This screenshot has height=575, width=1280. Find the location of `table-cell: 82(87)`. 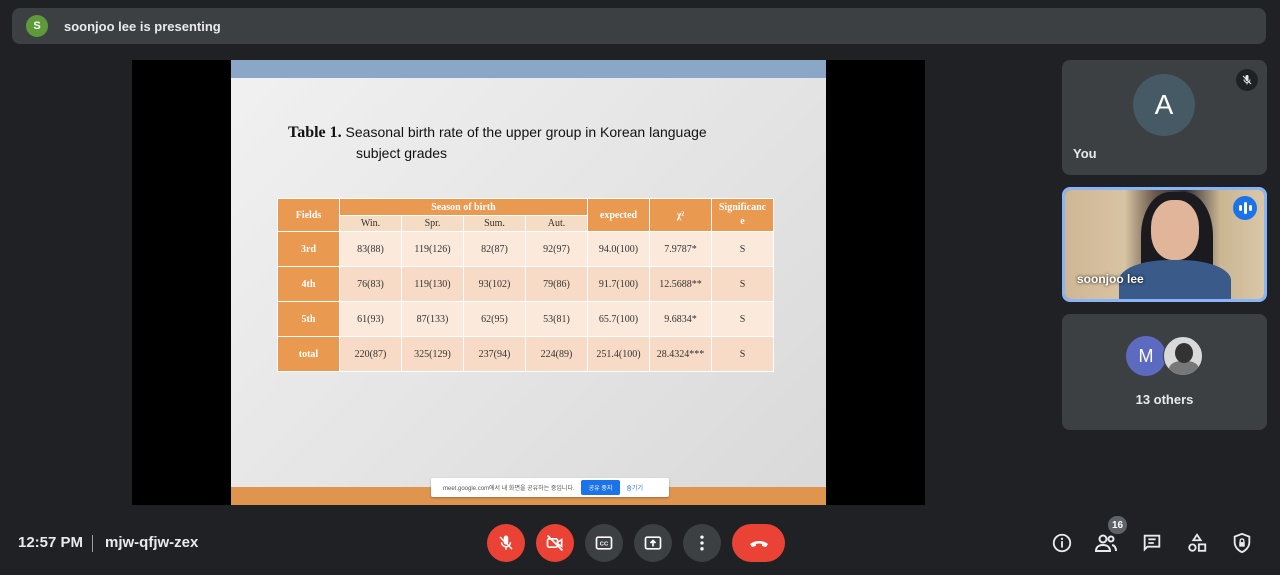

table-cell: 82(87) is located at coordinates (494, 249).